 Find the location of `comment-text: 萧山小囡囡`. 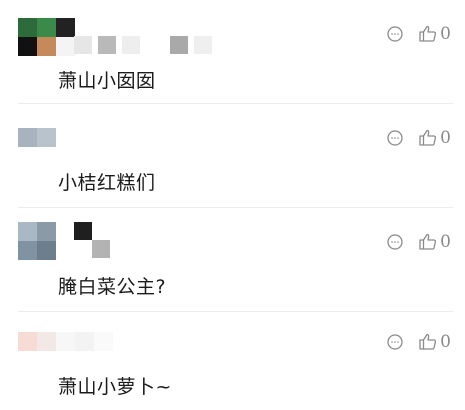

comment-text: 萧山小囡囡 is located at coordinates (107, 81).